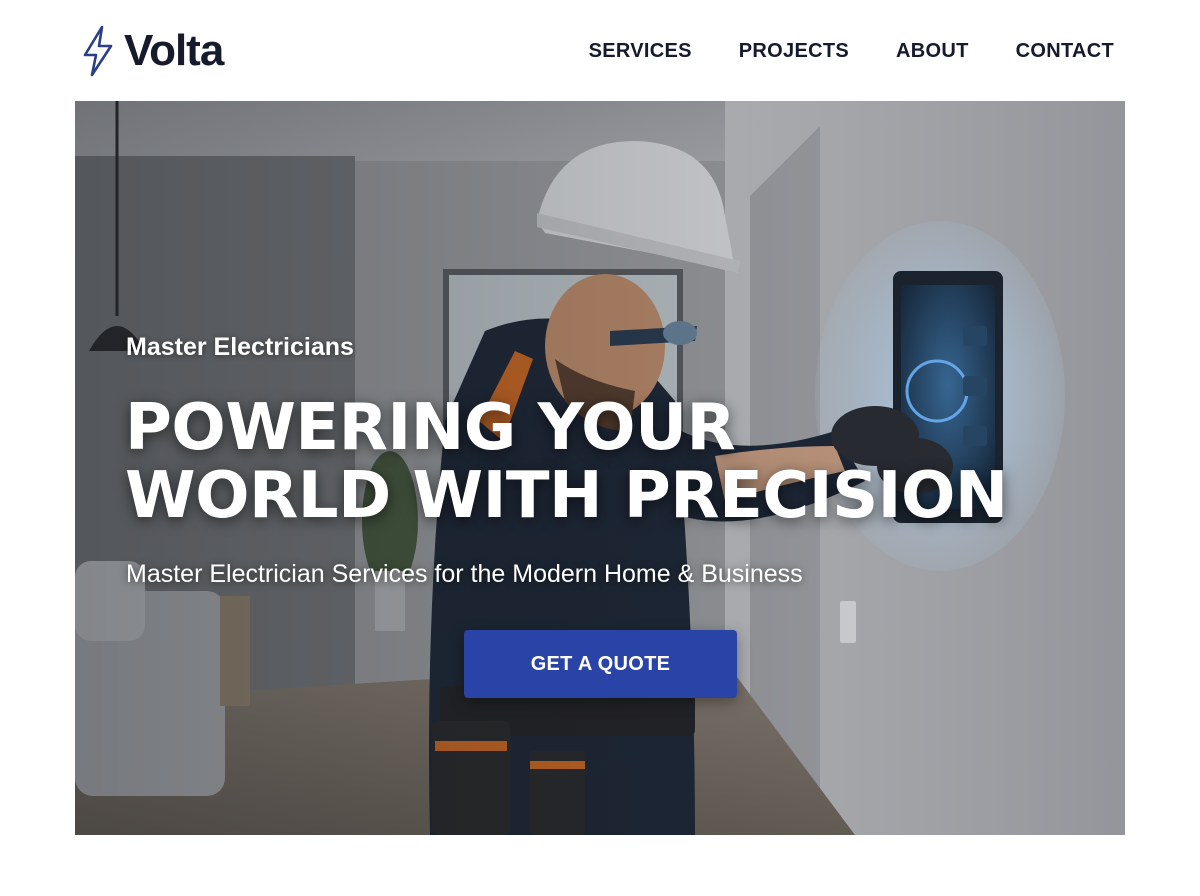  Describe the element at coordinates (794, 51) in the screenshot. I see `nav-projects: PROJECTS` at that location.